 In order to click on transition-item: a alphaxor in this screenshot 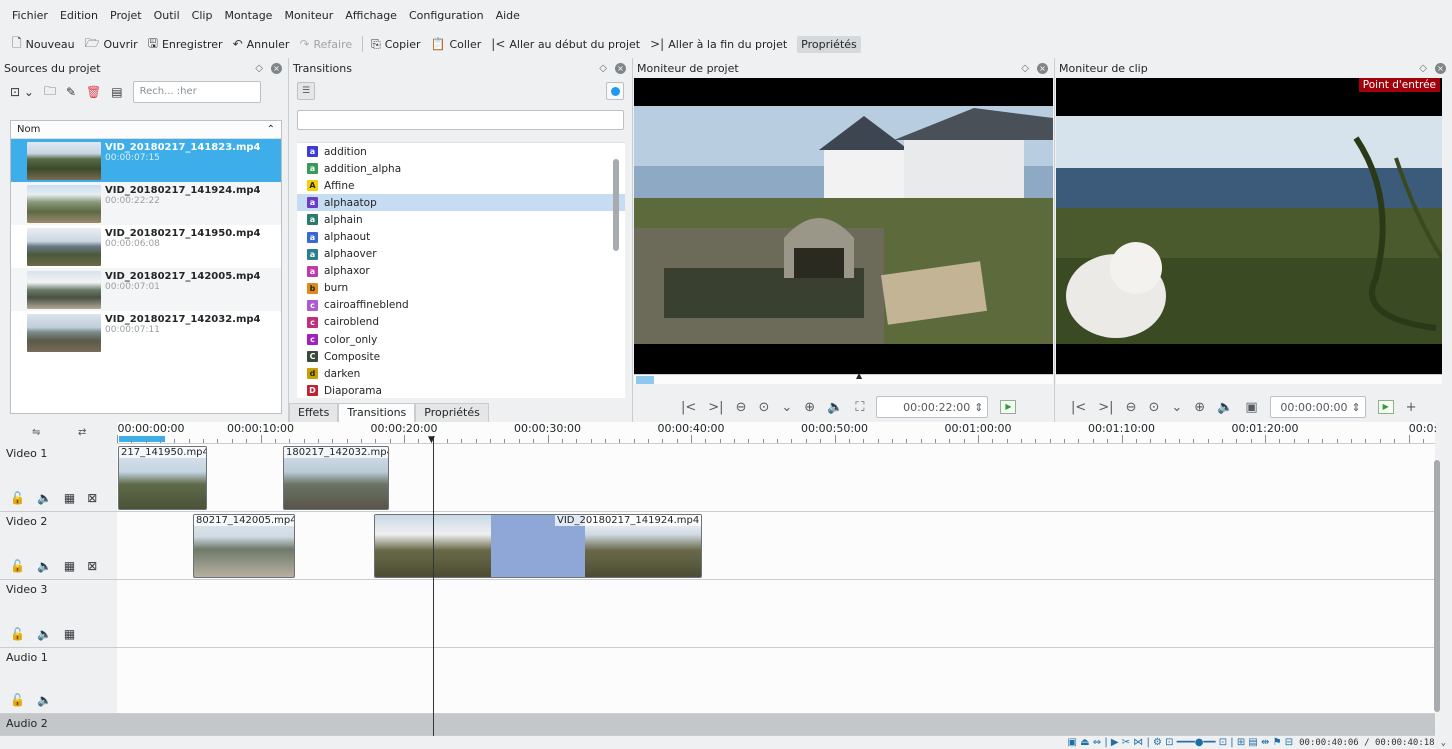, I will do `click(461, 271)`.